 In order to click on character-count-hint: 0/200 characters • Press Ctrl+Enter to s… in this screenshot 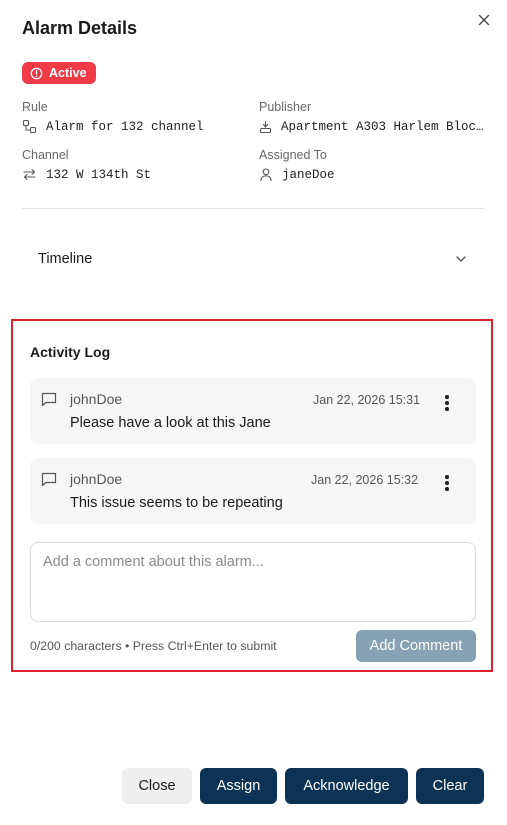, I will do `click(153, 646)`.